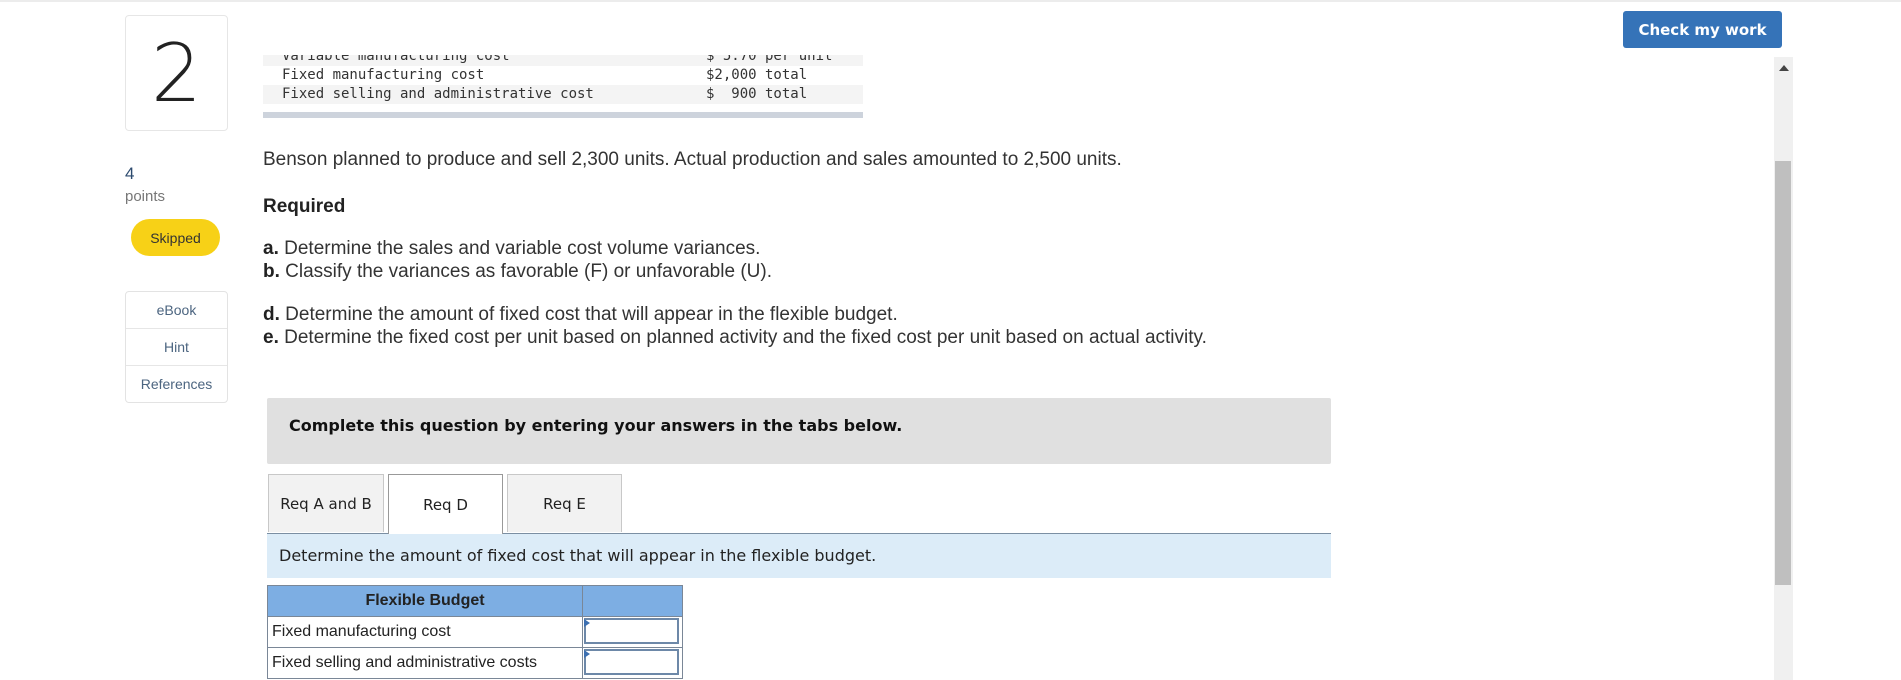 The width and height of the screenshot is (1901, 680). Describe the element at coordinates (176, 383) in the screenshot. I see `references-link: References` at that location.